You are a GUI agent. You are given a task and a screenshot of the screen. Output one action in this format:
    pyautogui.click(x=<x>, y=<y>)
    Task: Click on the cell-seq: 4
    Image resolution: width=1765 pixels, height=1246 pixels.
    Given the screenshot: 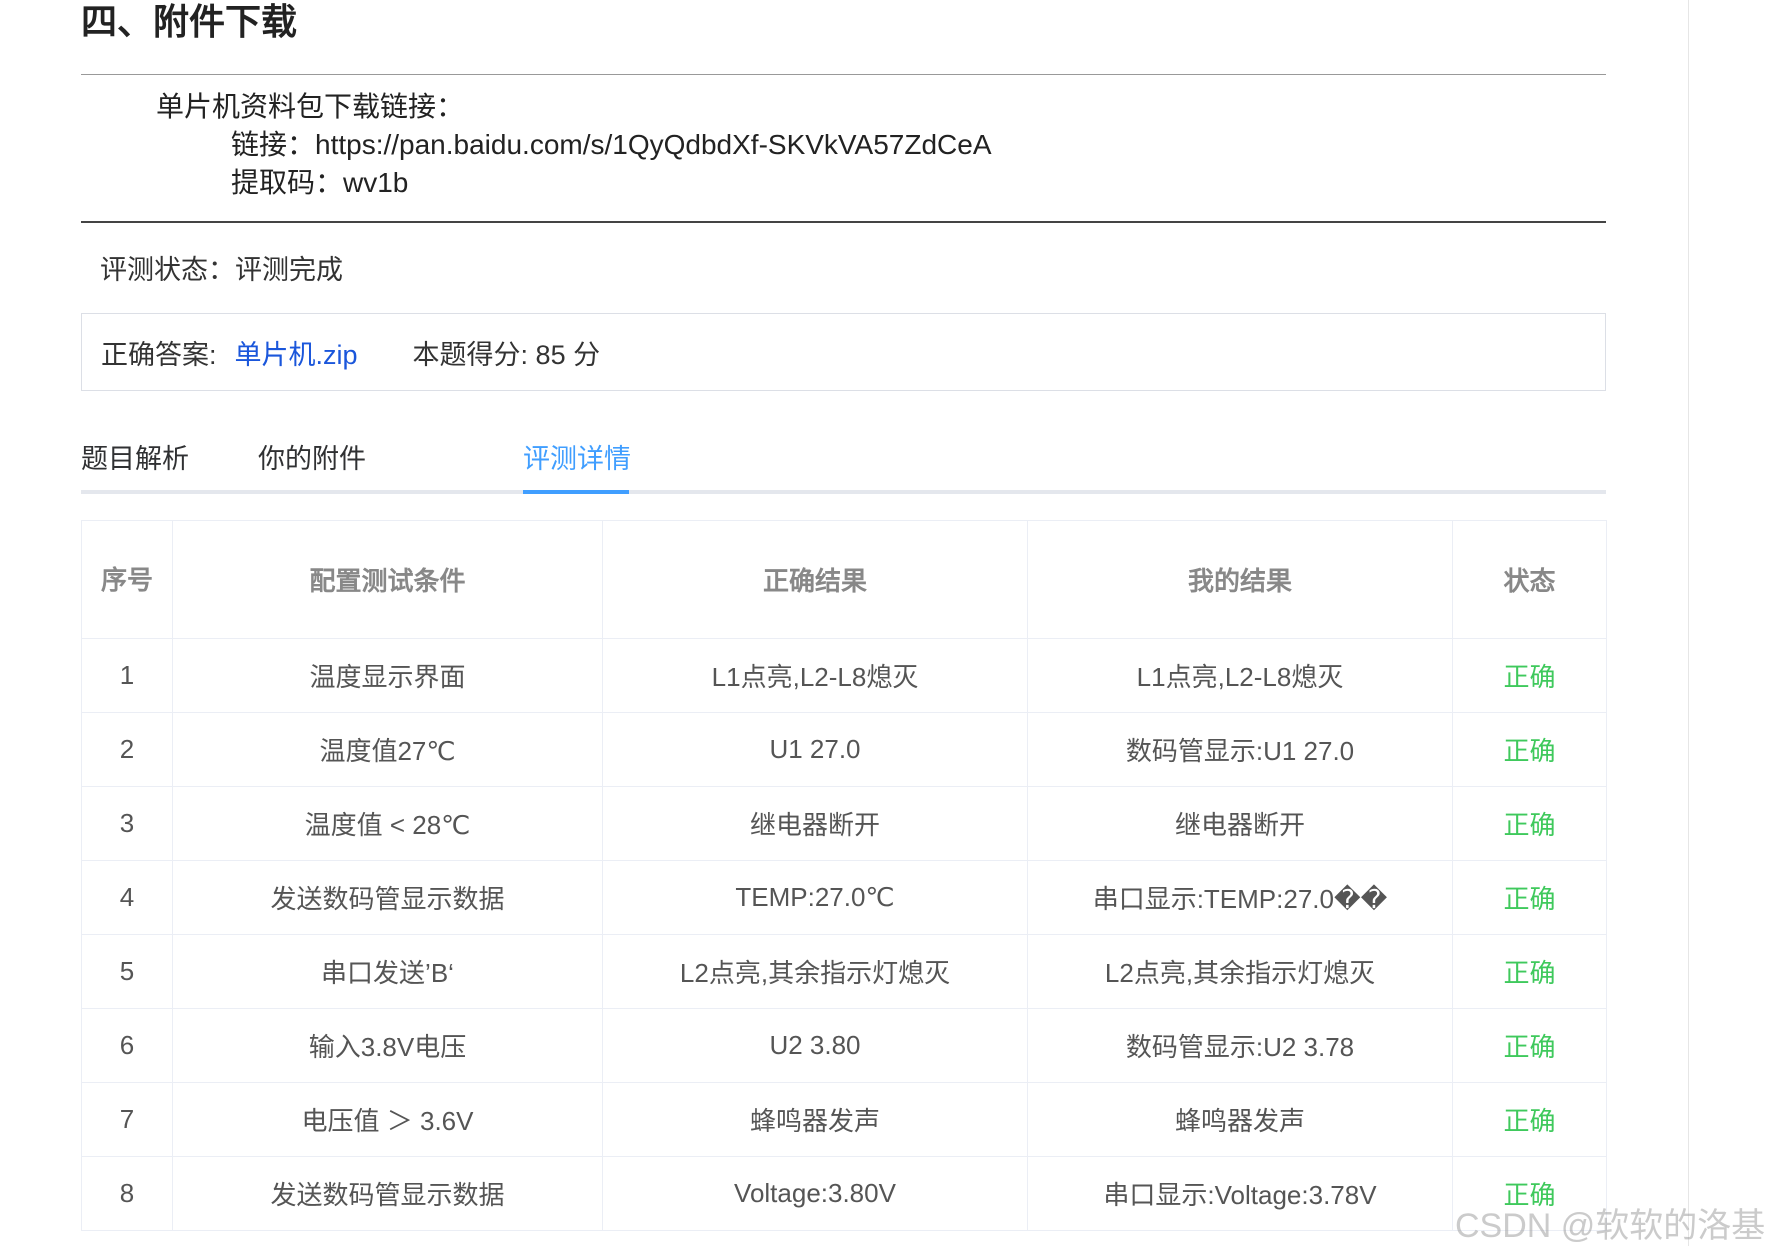 What is the action you would take?
    pyautogui.click(x=127, y=897)
    